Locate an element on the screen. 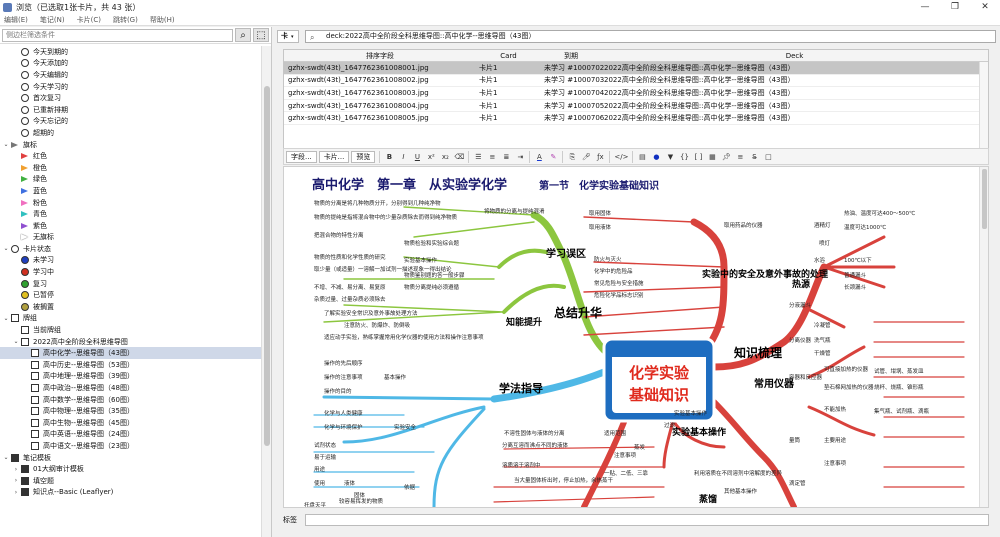 The image size is (1000, 537). sidebar-item: 高中英语--思维导图（24图） is located at coordinates (131, 435).